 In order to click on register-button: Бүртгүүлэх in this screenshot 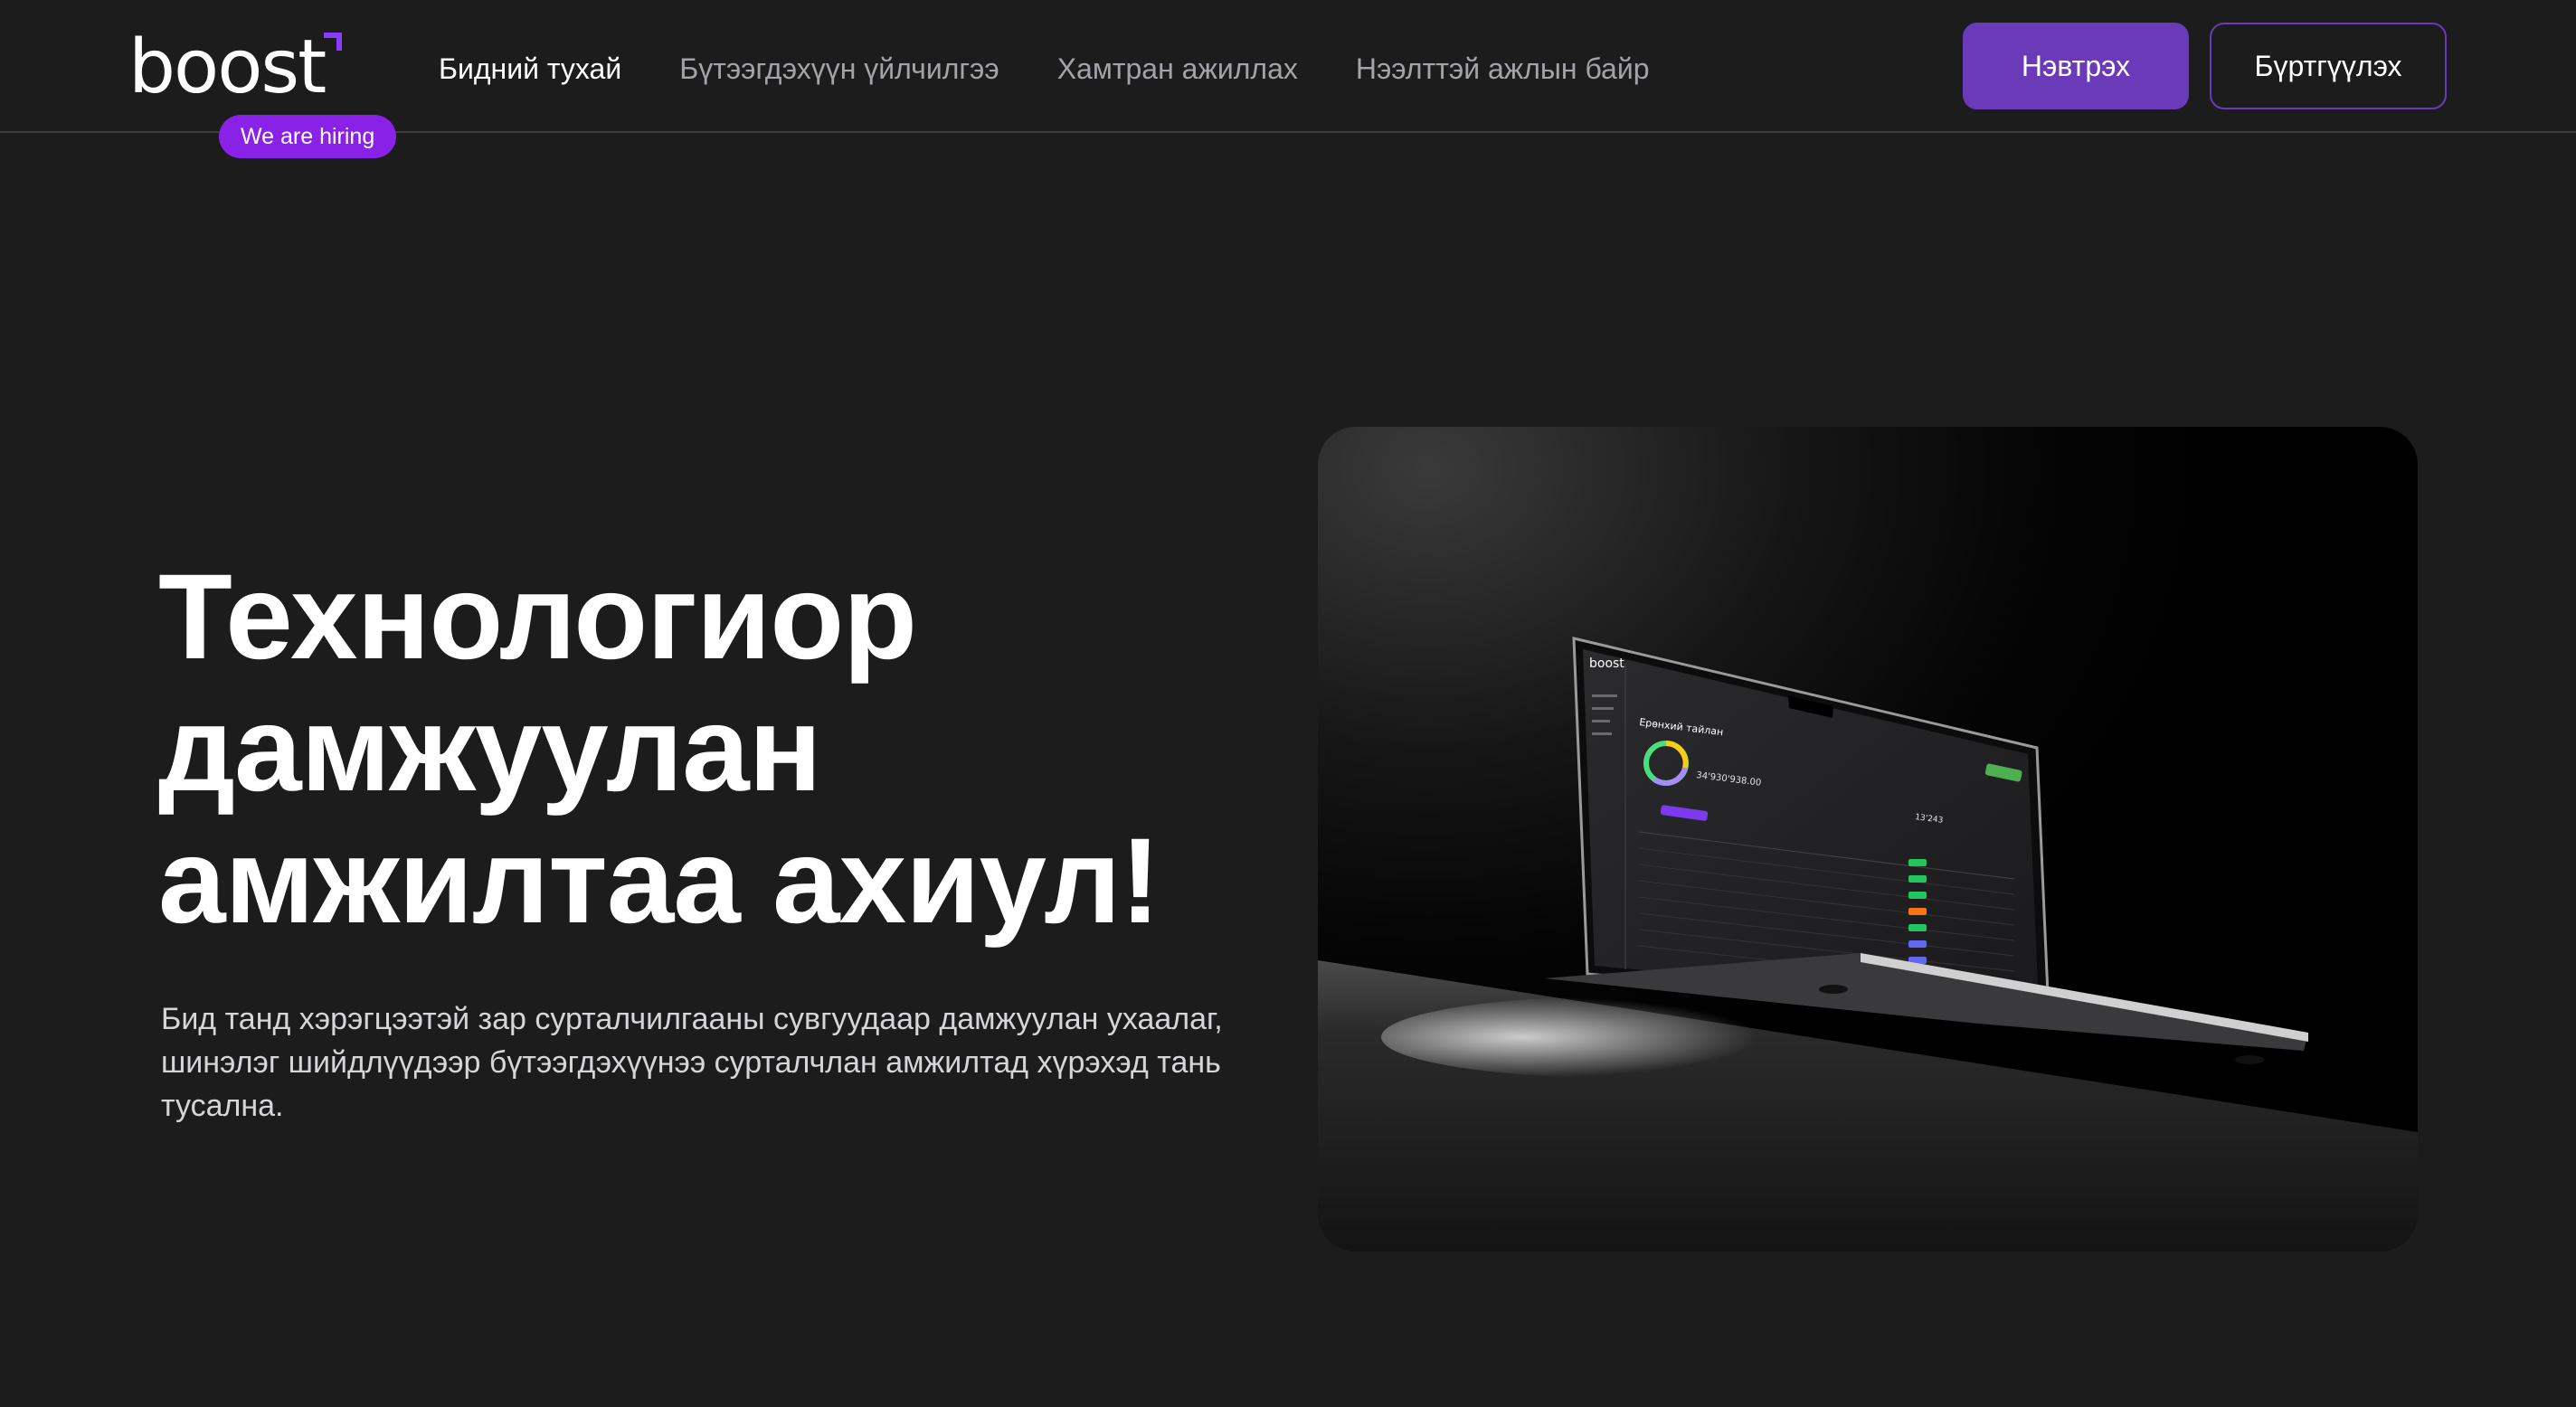, I will do `click(2328, 66)`.